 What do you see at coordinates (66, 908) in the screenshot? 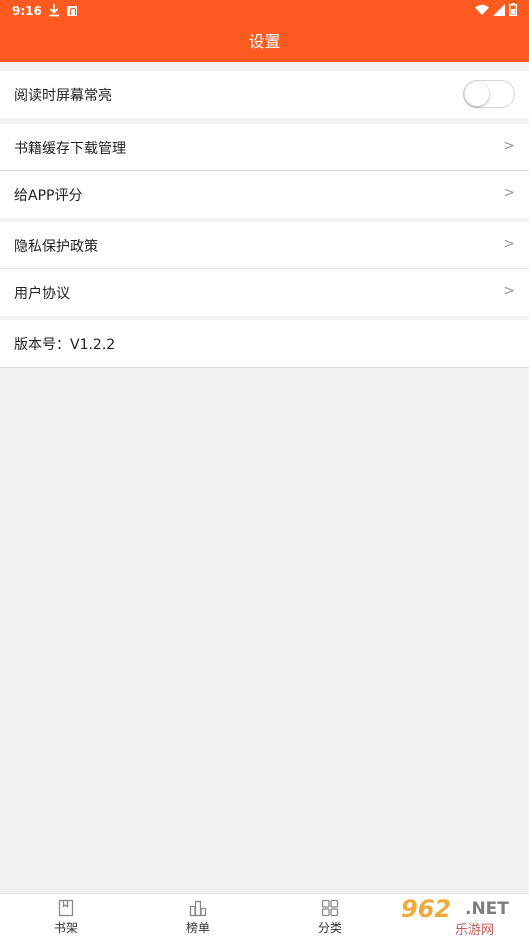
I see `bookshelf-icon` at bounding box center [66, 908].